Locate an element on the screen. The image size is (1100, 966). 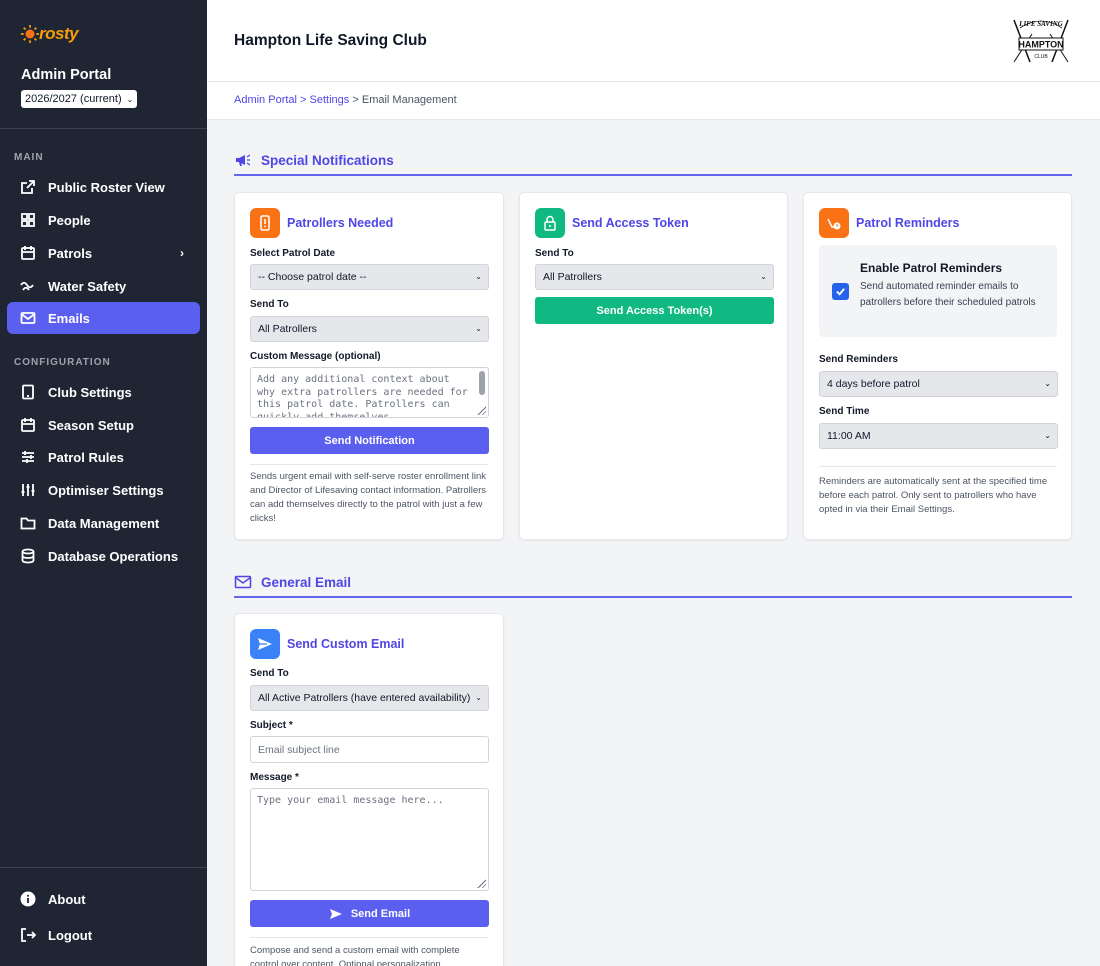
water-icon is located at coordinates (28, 286).